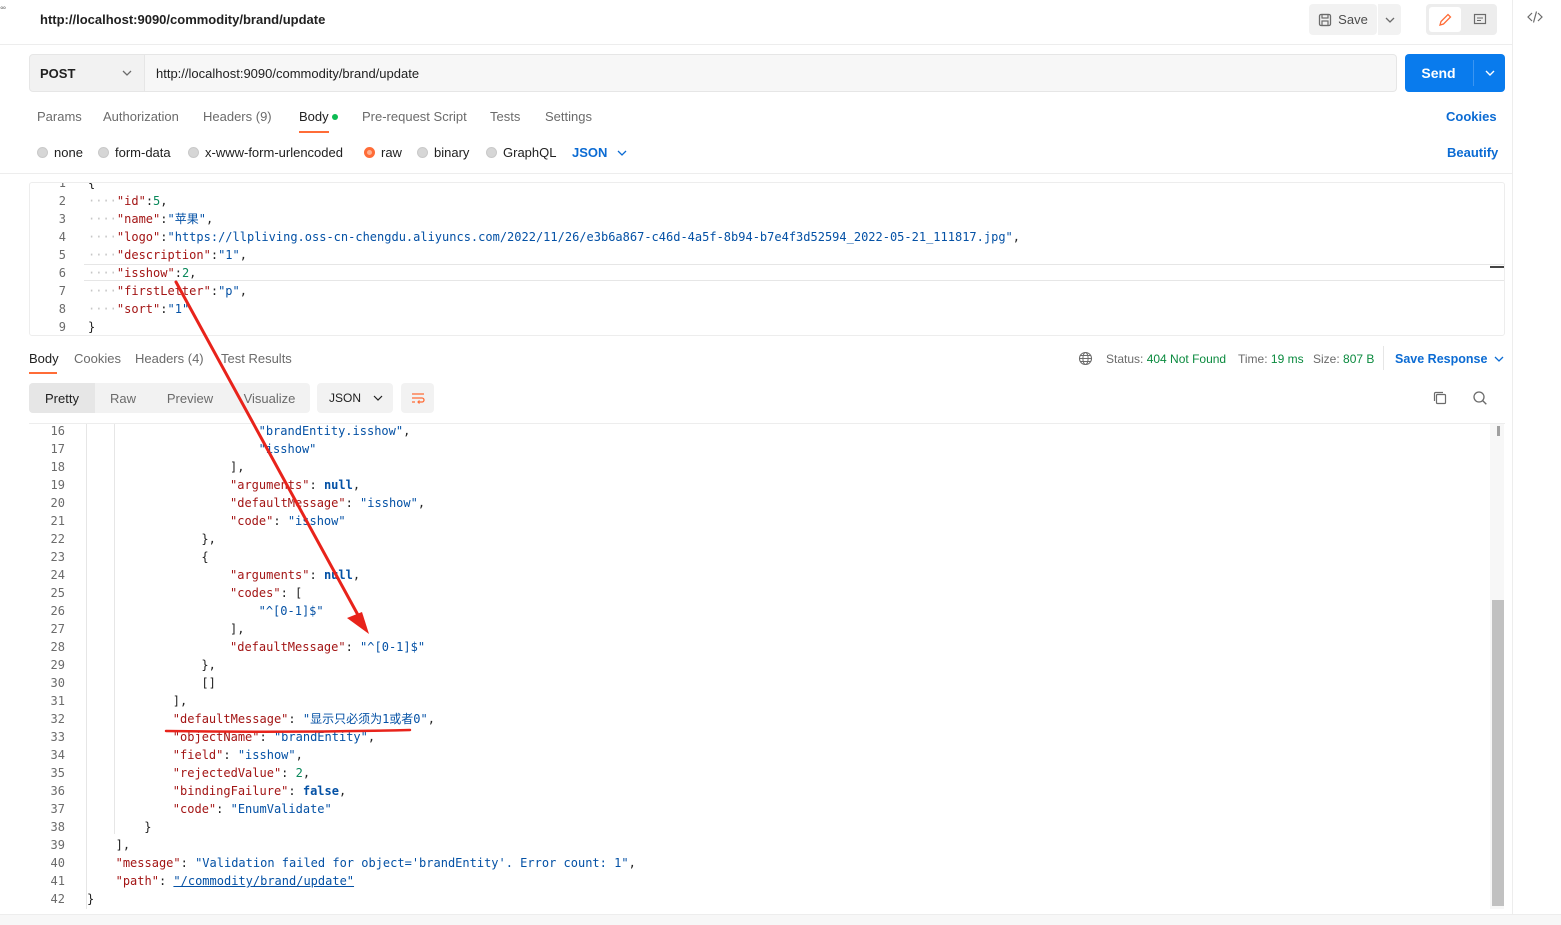 This screenshot has width=1561, height=925. Describe the element at coordinates (57, 485) in the screenshot. I see `line-number: 19` at that location.